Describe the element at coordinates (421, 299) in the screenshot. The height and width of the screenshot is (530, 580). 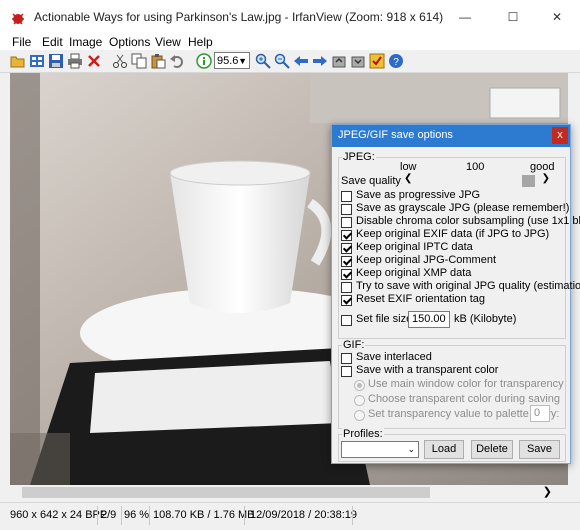
I see `reset-orientation-label: Reset EXIF orientation tag` at that location.